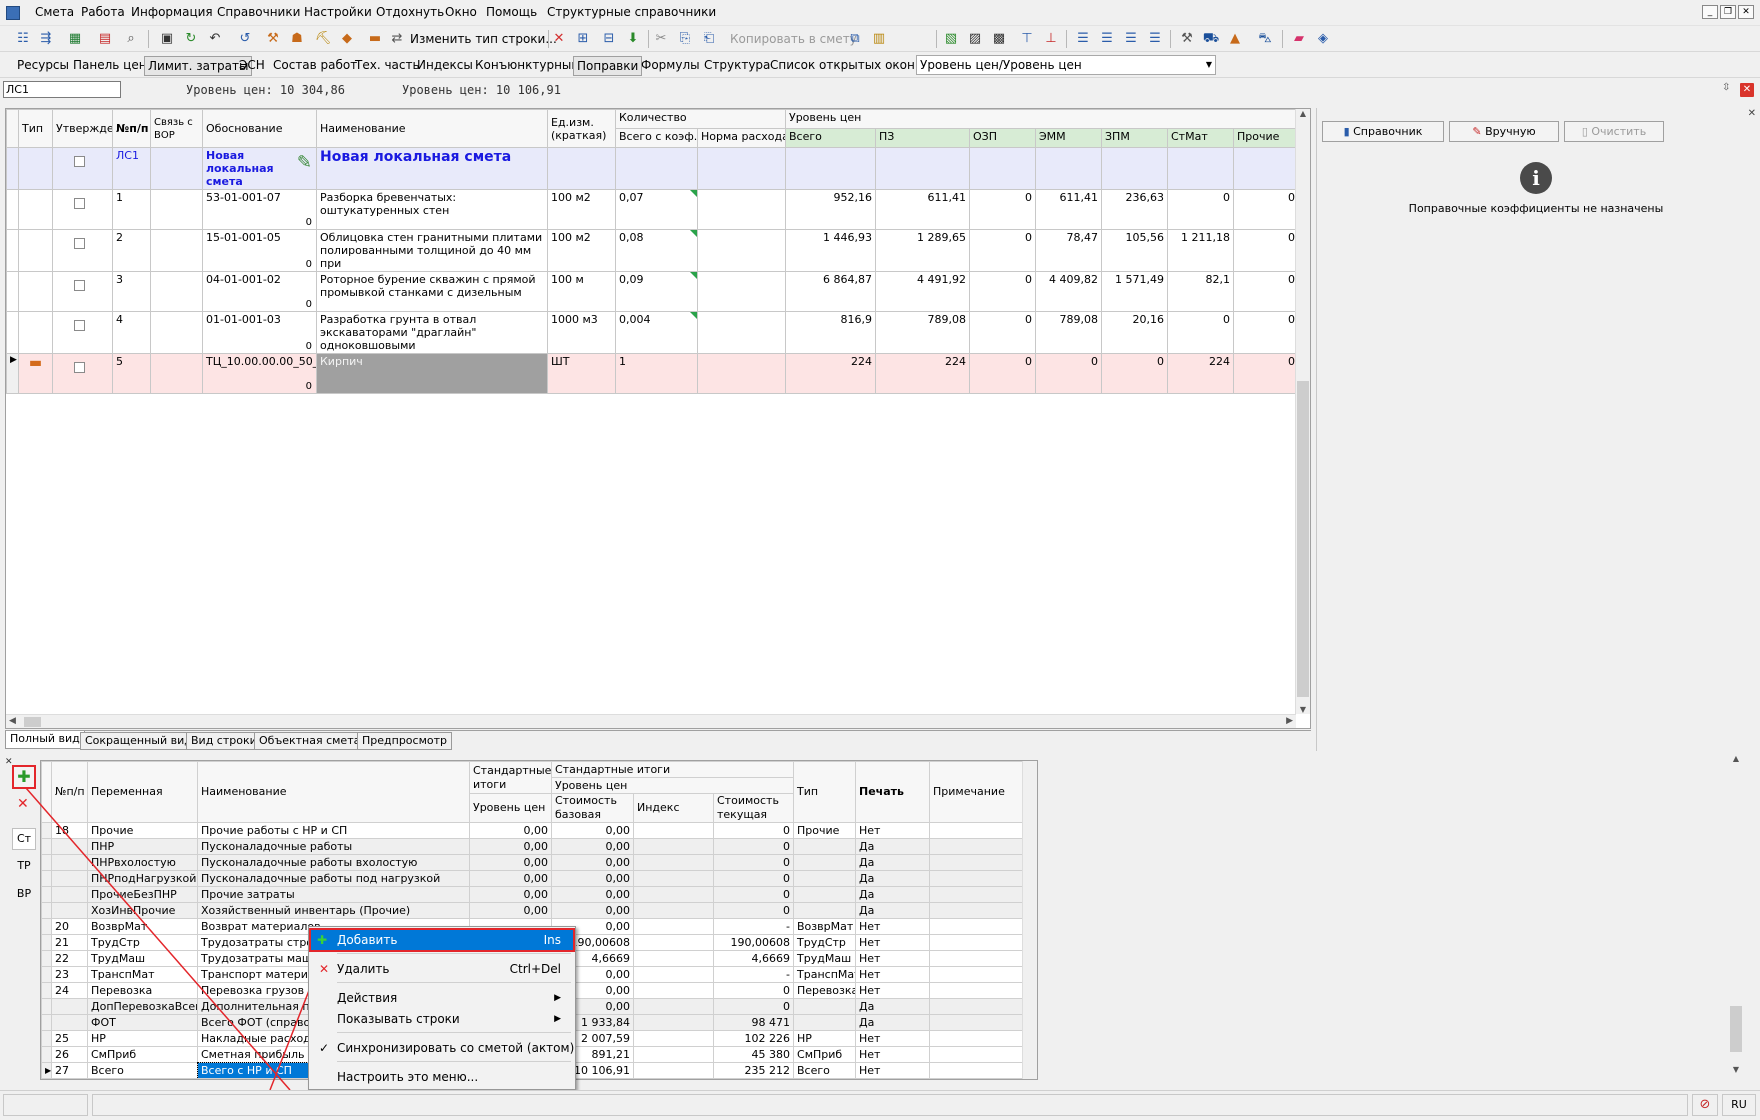  What do you see at coordinates (158, 939) in the screenshot?
I see `arrow-line` at bounding box center [158, 939].